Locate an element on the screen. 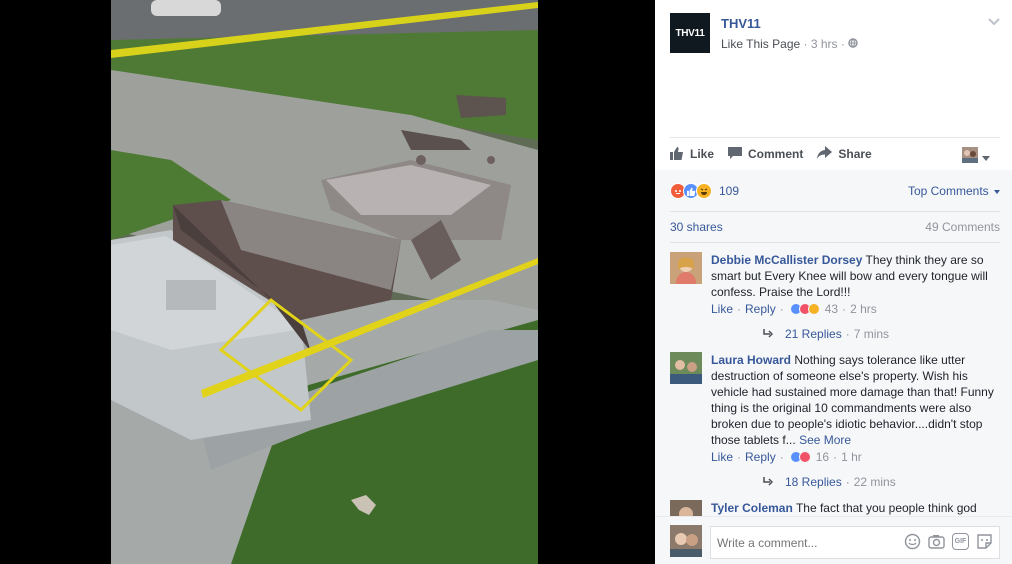  caret-down-icon is located at coordinates (986, 157).